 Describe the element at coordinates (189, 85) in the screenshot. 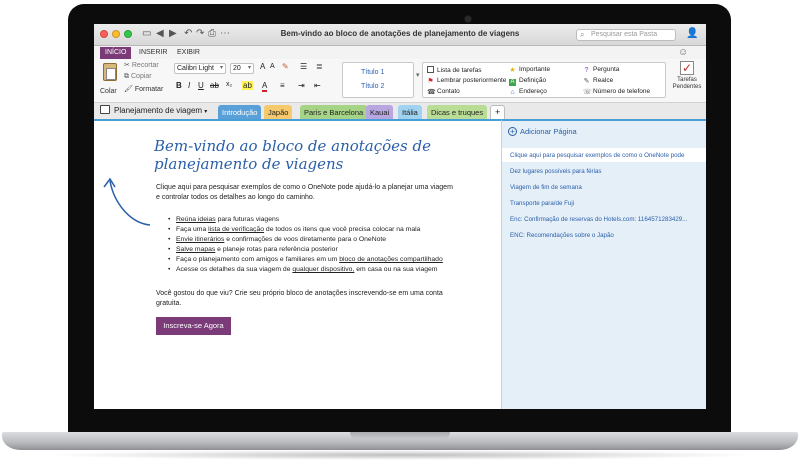

I see `italic-button: I` at that location.